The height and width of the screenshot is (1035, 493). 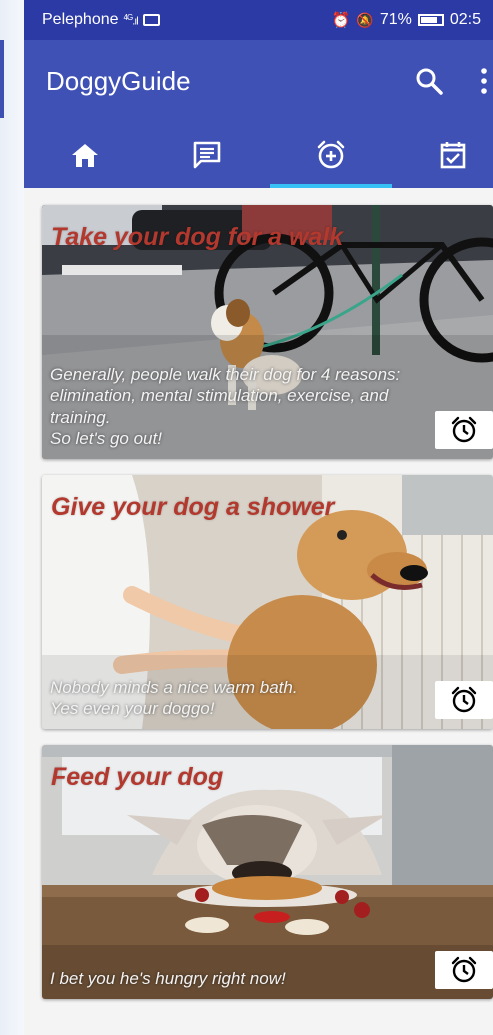 I want to click on tab-calendar, so click(x=442, y=155).